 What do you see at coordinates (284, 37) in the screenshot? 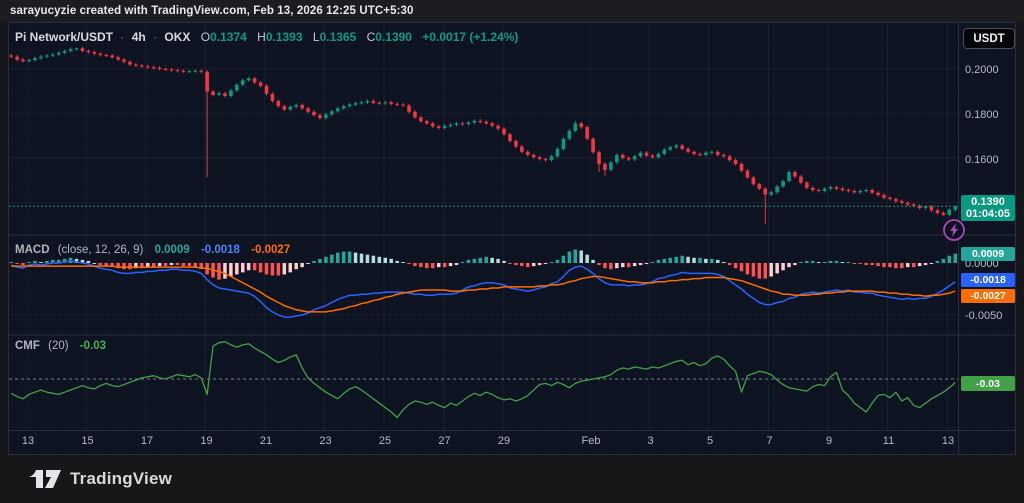
I see `high-value: 0.1393` at bounding box center [284, 37].